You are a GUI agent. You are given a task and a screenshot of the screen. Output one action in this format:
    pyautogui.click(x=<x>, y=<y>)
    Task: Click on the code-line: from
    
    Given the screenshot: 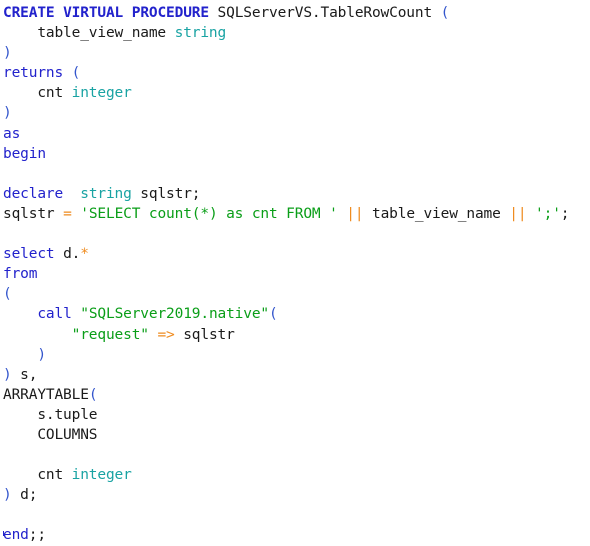 What is the action you would take?
    pyautogui.click(x=295, y=274)
    